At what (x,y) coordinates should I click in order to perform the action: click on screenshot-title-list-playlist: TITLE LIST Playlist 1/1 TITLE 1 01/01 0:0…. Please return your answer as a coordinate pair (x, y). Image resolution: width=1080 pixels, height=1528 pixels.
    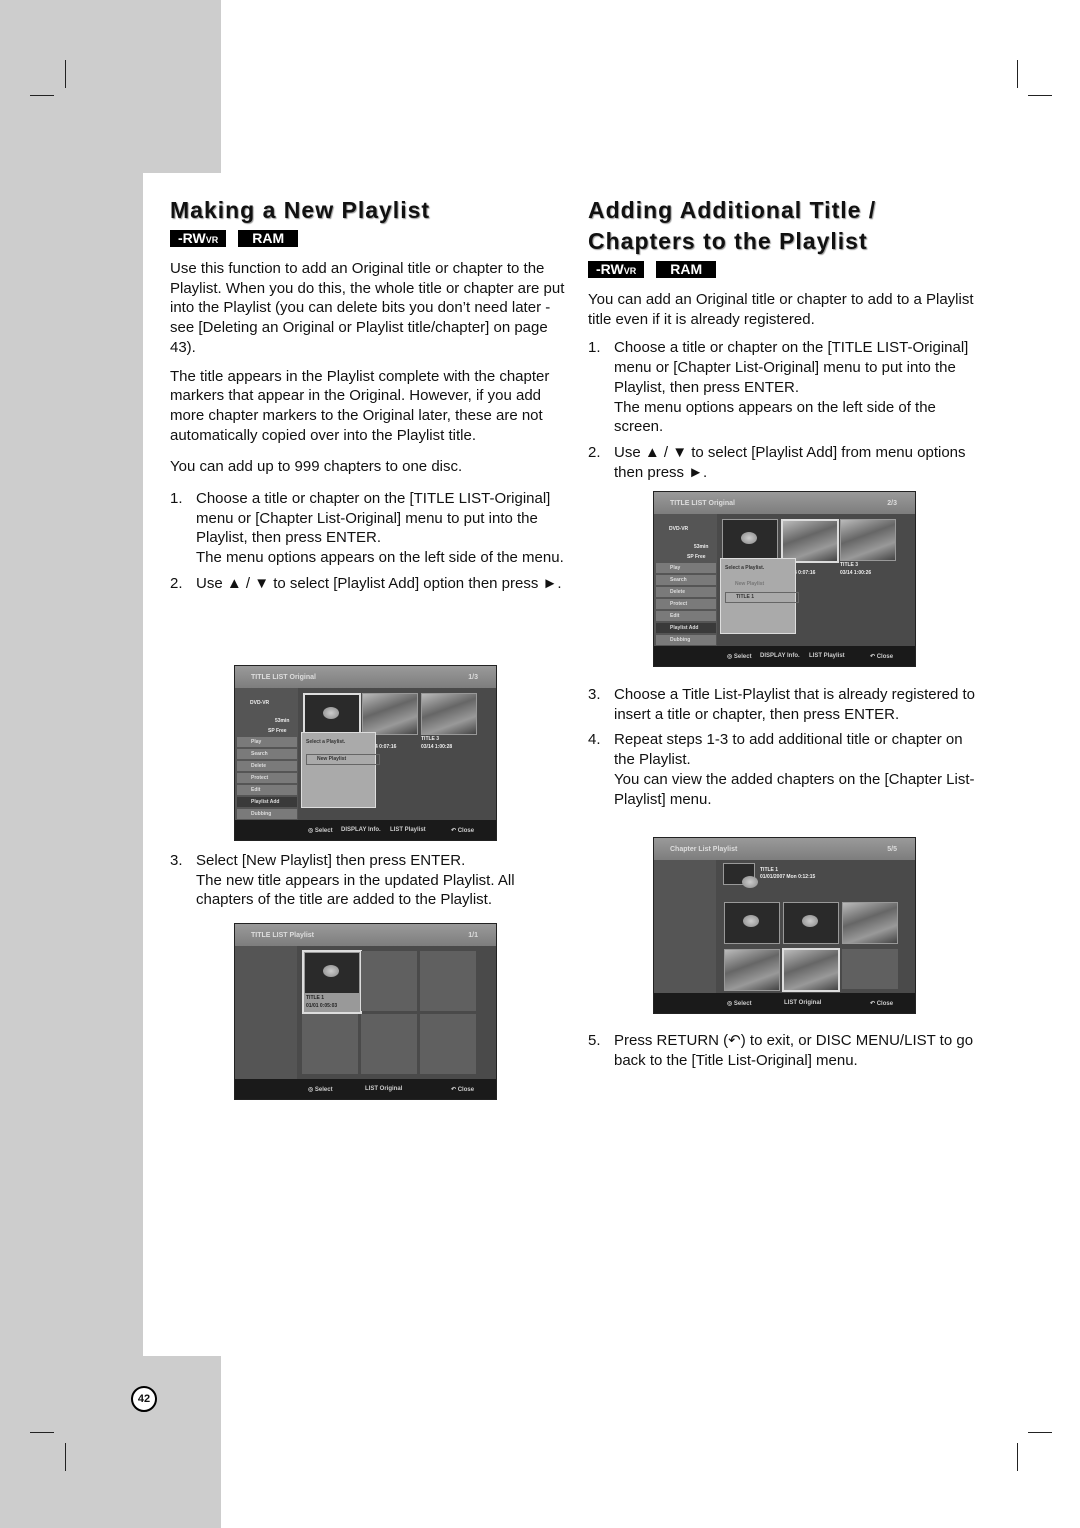
    Looking at the image, I should click on (365, 1011).